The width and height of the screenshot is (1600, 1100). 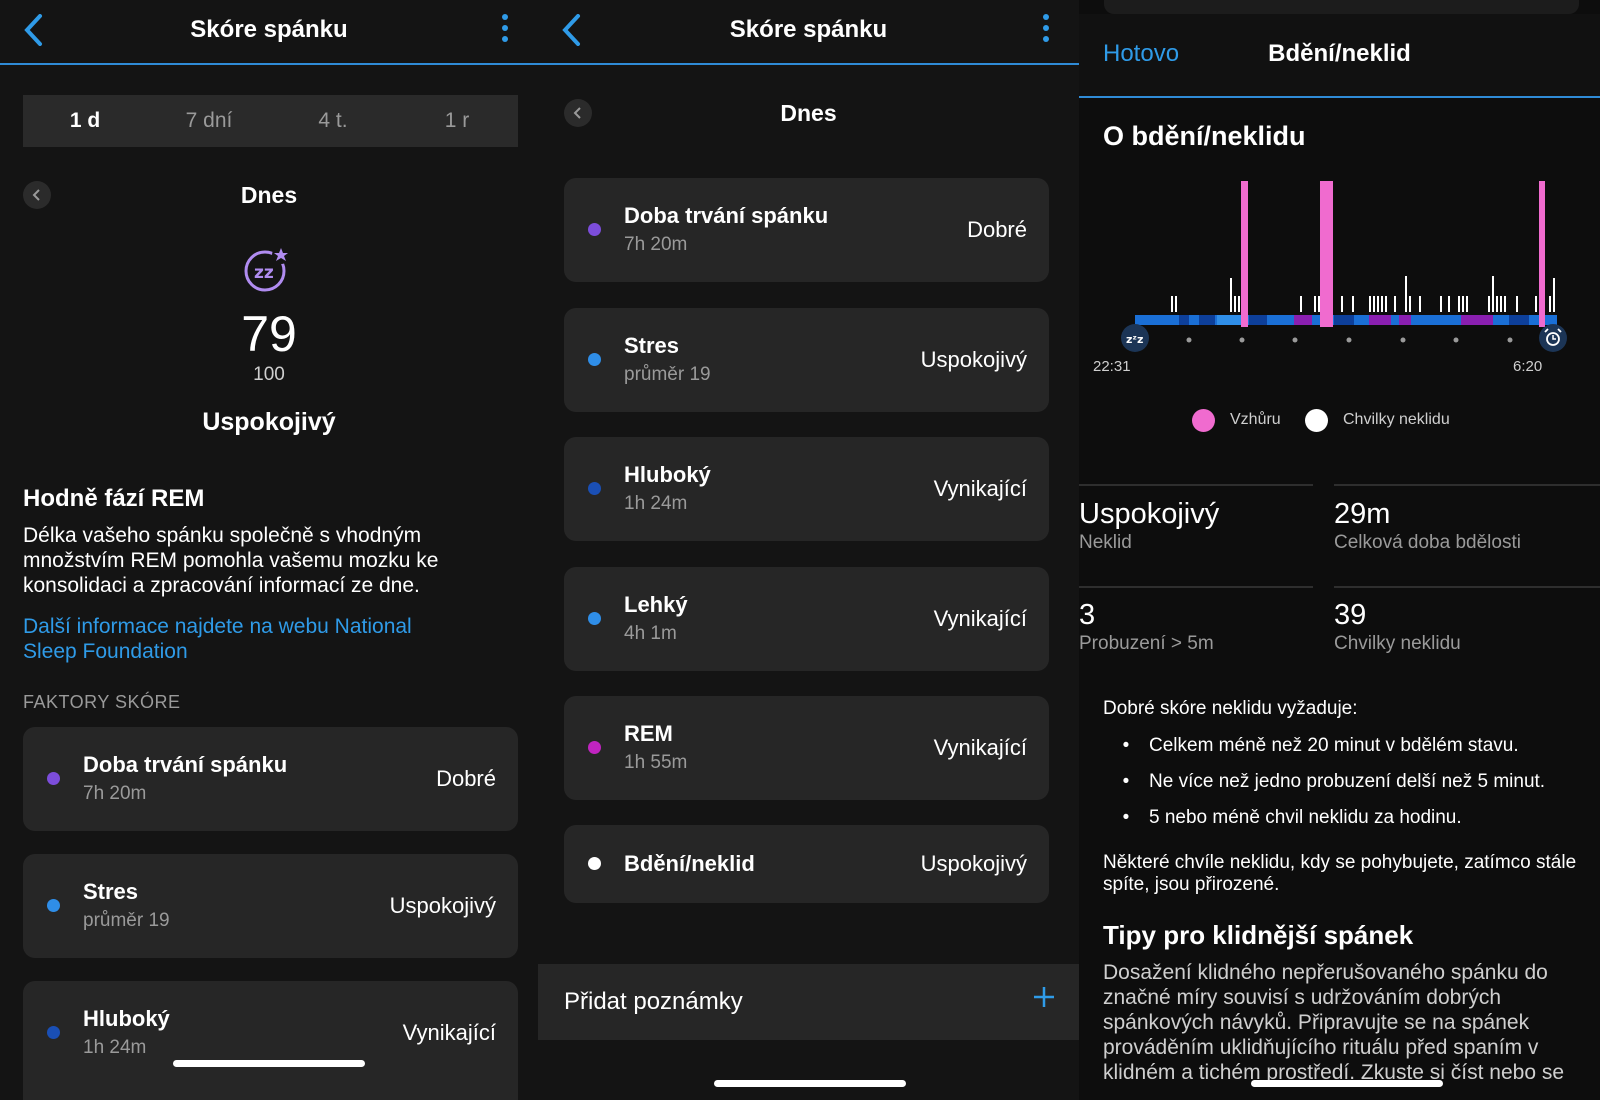 I want to click on legend-awake-swatch, so click(x=1203, y=420).